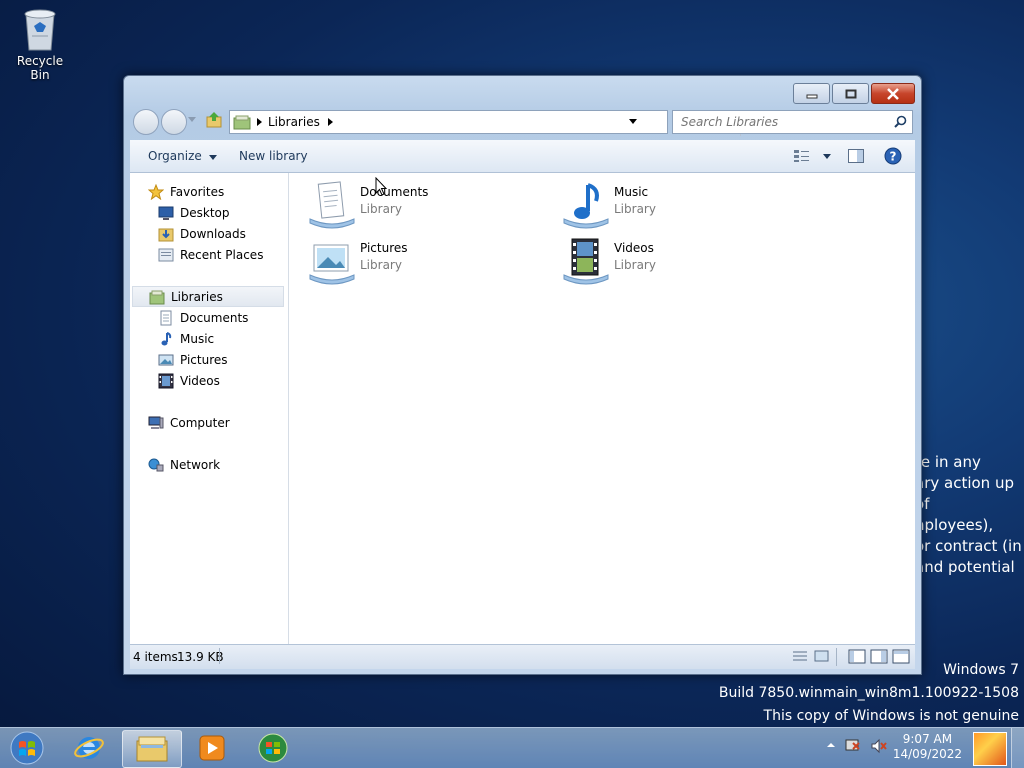 The image size is (1024, 768). Describe the element at coordinates (214, 317) in the screenshot. I see `nav-label: Documents` at that location.